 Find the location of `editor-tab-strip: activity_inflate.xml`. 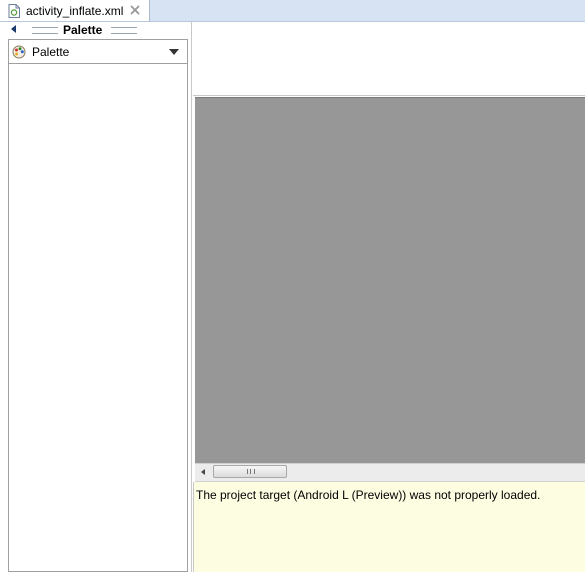

editor-tab-strip: activity_inflate.xml is located at coordinates (292, 11).